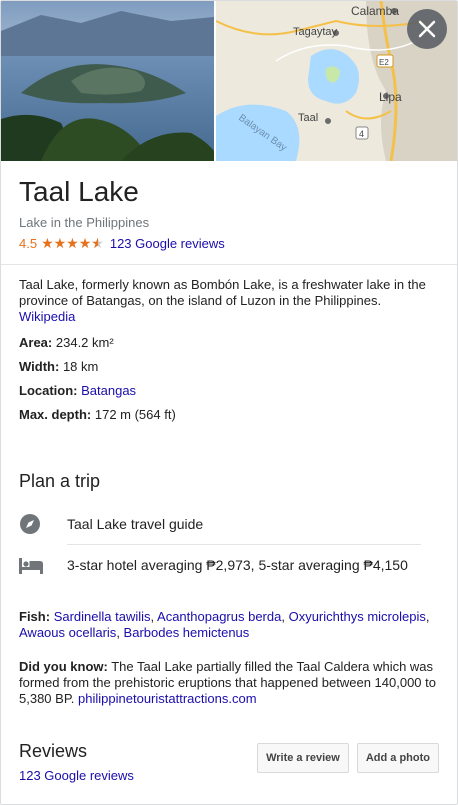 The image size is (458, 805). Describe the element at coordinates (84, 342) in the screenshot. I see `fact-area-value: 234.2 km²` at that location.